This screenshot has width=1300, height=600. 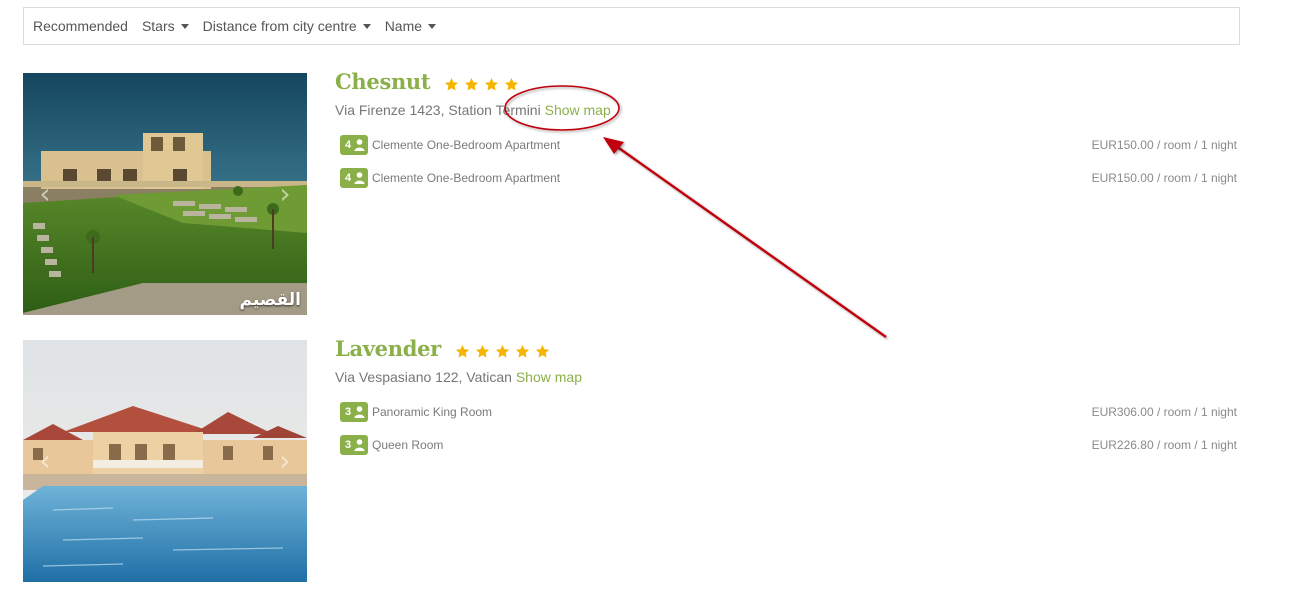 What do you see at coordinates (787, 81) in the screenshot?
I see `hotel-title-row: Chesnut` at bounding box center [787, 81].